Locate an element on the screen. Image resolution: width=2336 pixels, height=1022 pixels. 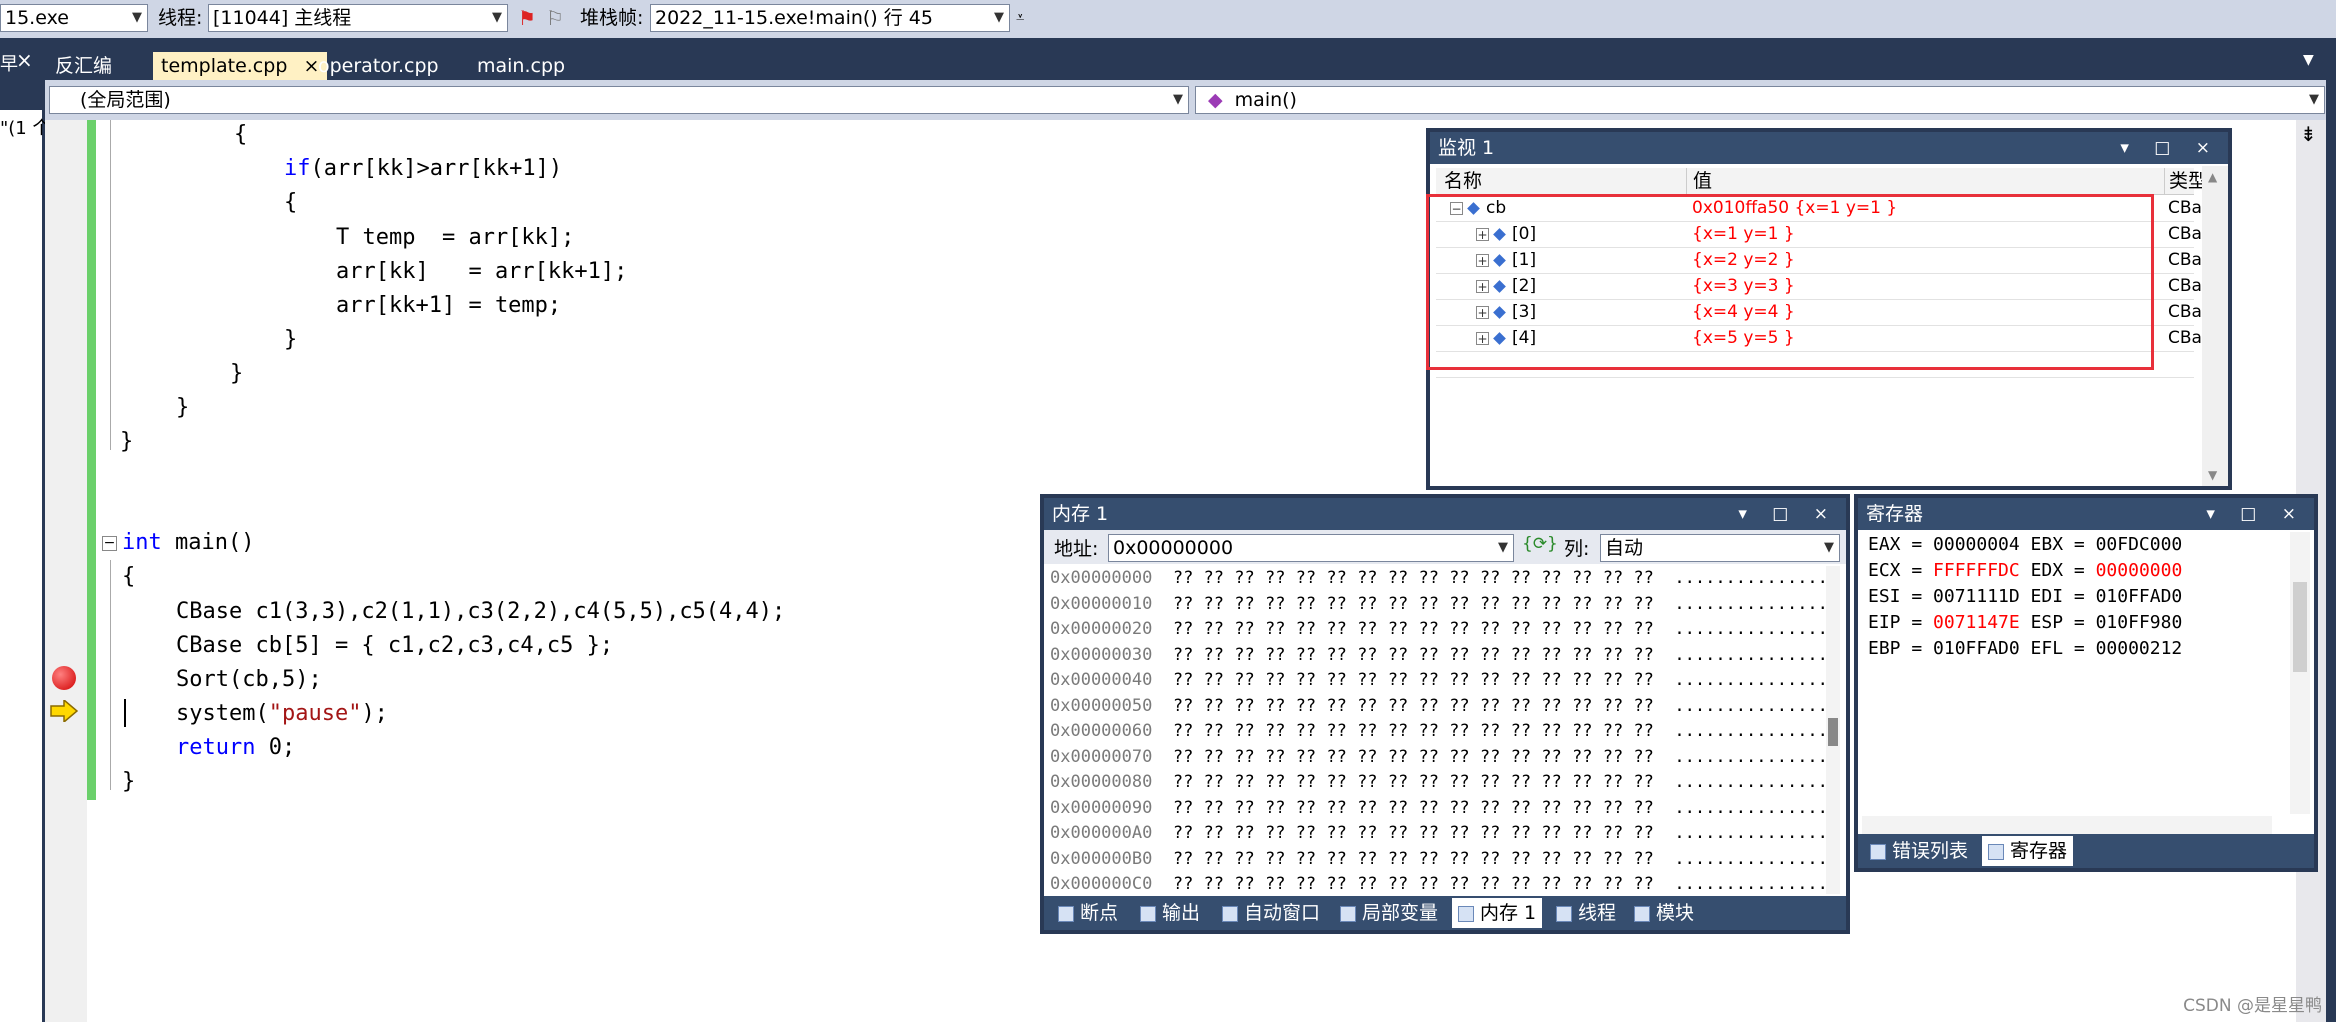
registers-title-bar: 寄存器 ▾ □ × is located at coordinates (2086, 514).